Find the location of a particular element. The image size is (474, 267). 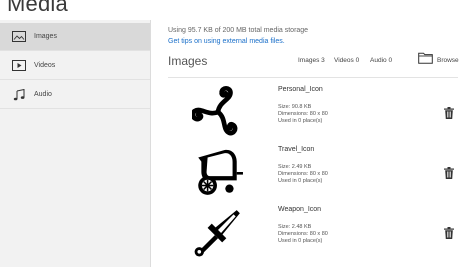

sidebar-item-videos: Videos is located at coordinates (75, 66).